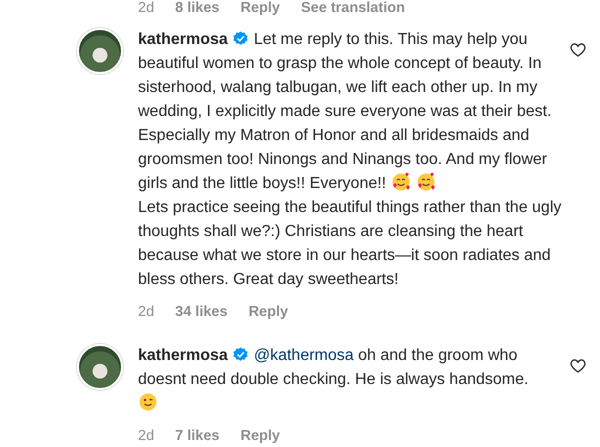 The image size is (600, 447). What do you see at coordinates (334, 368) in the screenshot?
I see `comment-text: kathermosa @kathermosa oh and the groom who doesnt need double checking. He is always handsome.` at bounding box center [334, 368].